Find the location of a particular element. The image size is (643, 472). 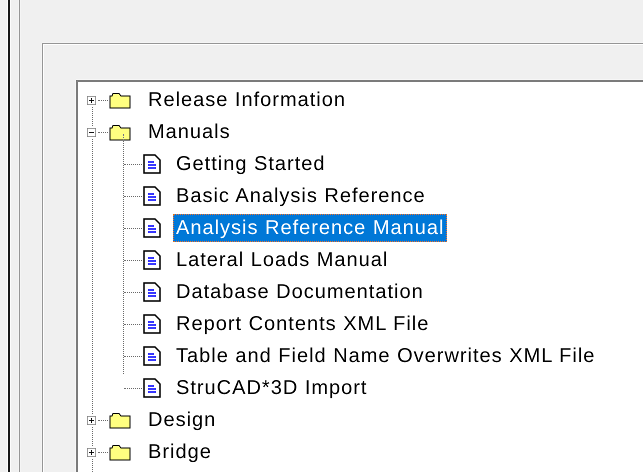

tree-item: Report Contents XML File is located at coordinates (302, 324).